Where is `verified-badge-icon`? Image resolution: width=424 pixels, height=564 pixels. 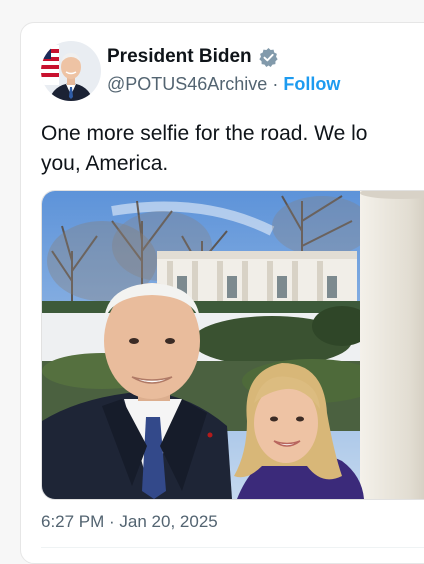
verified-badge-icon is located at coordinates (268, 57).